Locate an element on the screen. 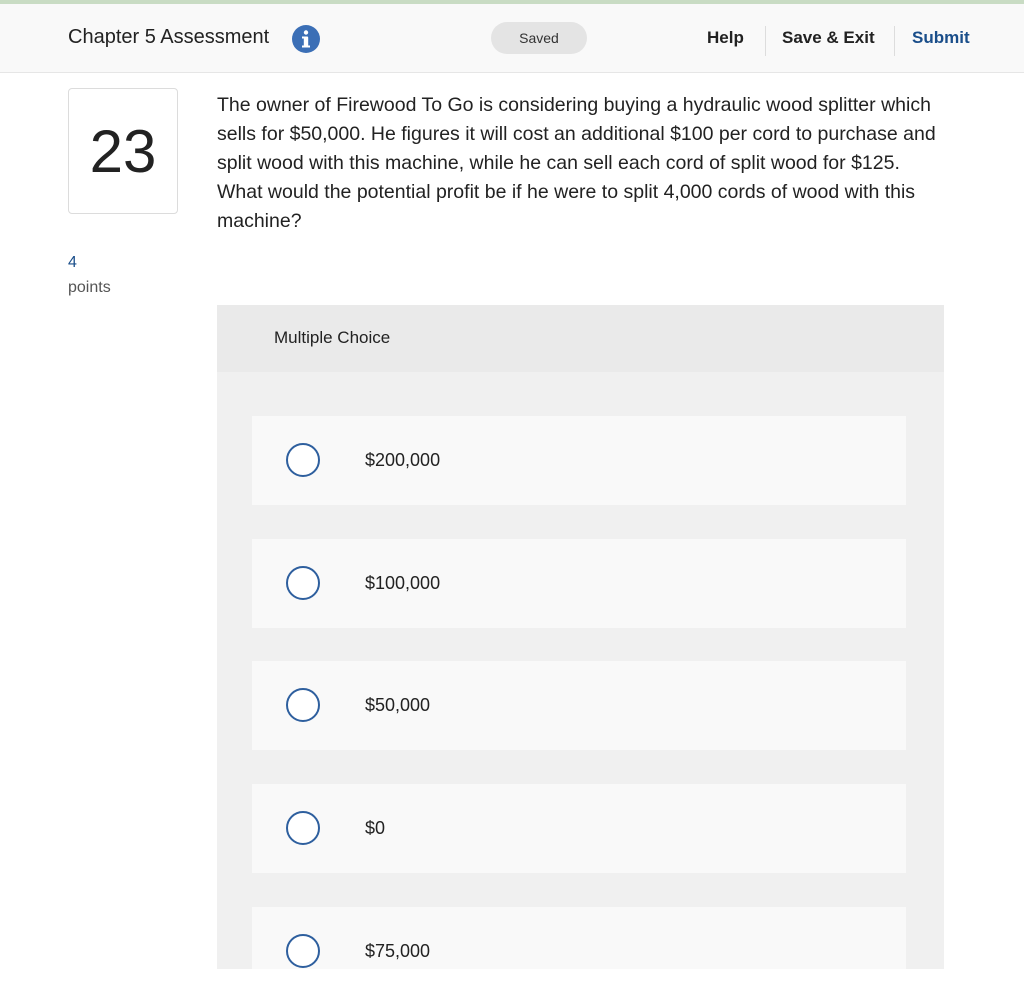 This screenshot has width=1024, height=981. answer-choice: $200,000 is located at coordinates (579, 460).